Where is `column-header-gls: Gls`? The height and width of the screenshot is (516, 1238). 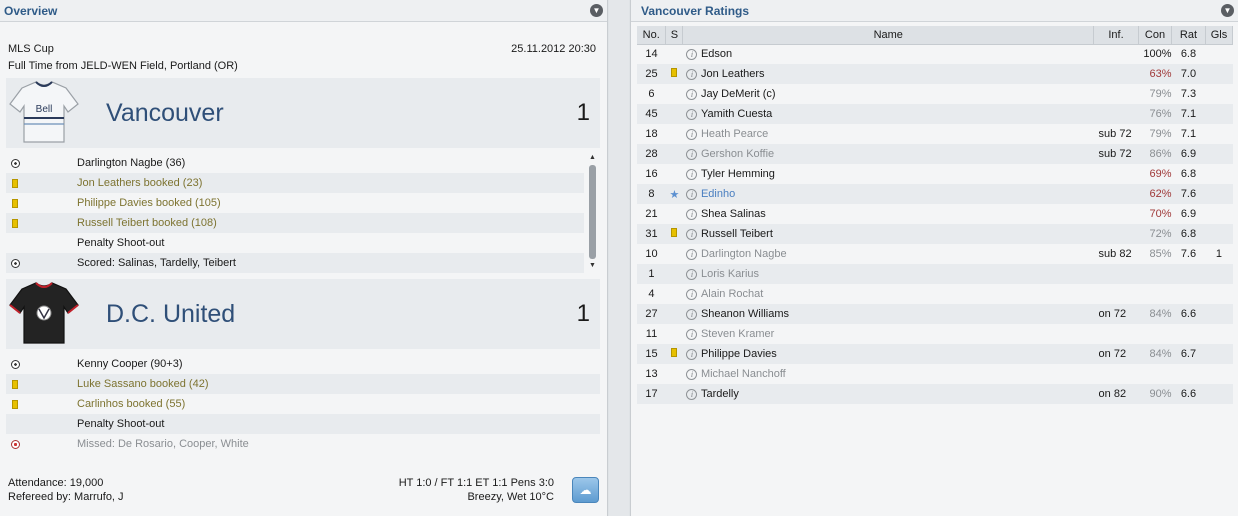 column-header-gls: Gls is located at coordinates (1219, 35).